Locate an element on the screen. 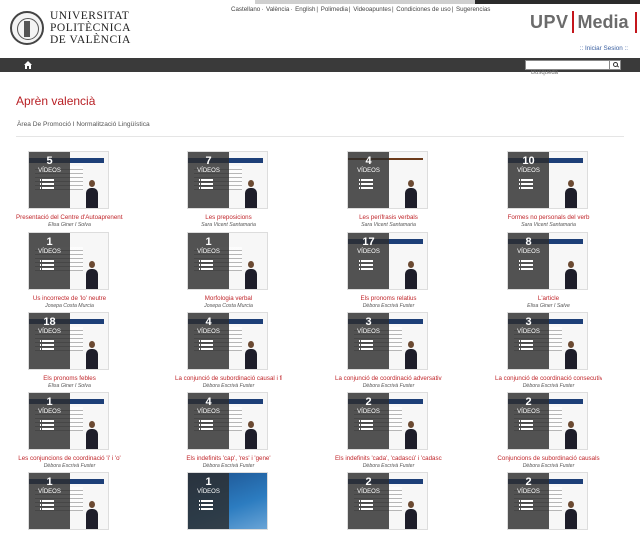 Image resolution: width=640 pixels, height=539 pixels. video-title: Les perífrasis verbals is located at coordinates (388, 217).